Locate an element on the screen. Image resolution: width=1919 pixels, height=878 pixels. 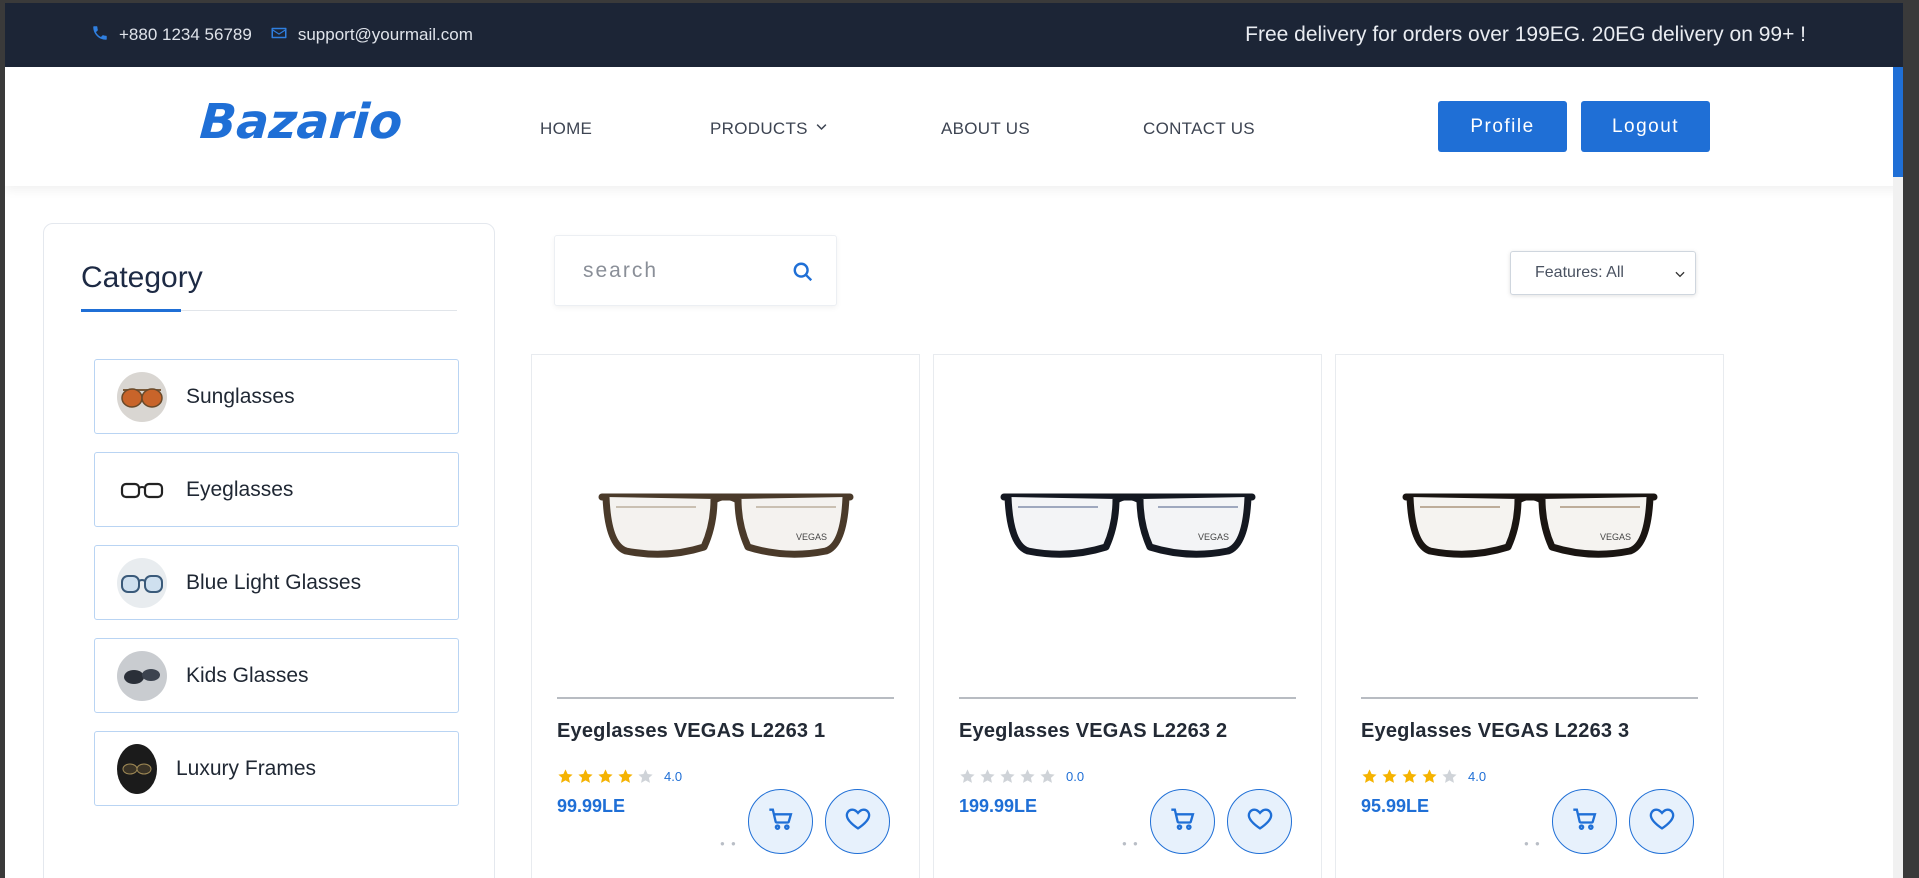
product-title: Eyeglasses VEGAS L2263 1 is located at coordinates (691, 731).